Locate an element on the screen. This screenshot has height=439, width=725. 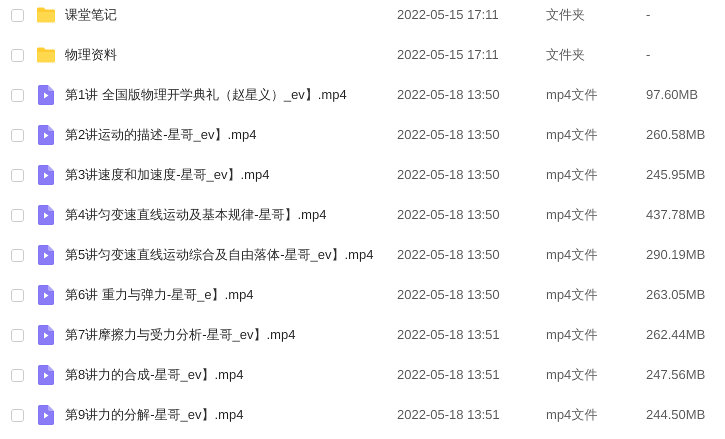
file-name: 物理资料 is located at coordinates (231, 55).